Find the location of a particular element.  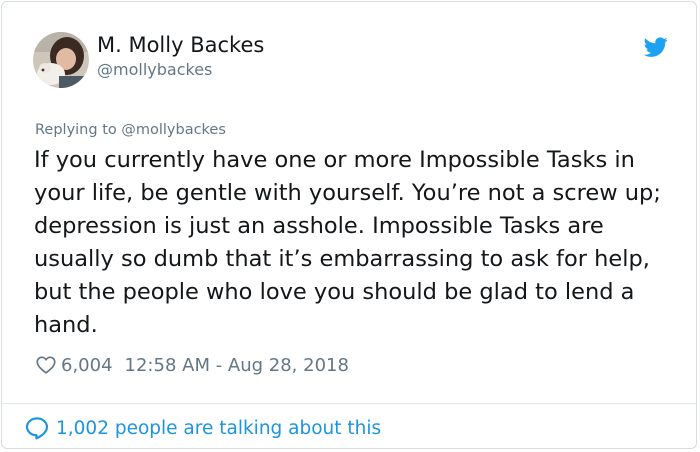

avatar is located at coordinates (61, 60).